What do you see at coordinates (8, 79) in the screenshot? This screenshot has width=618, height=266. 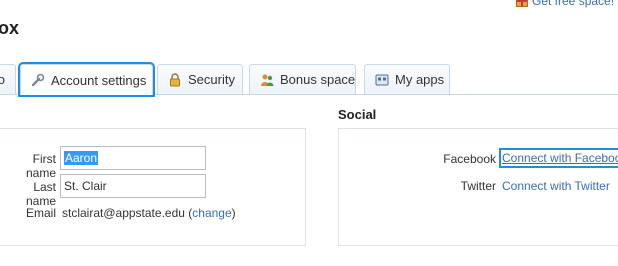 I see `tab-partial: o` at bounding box center [8, 79].